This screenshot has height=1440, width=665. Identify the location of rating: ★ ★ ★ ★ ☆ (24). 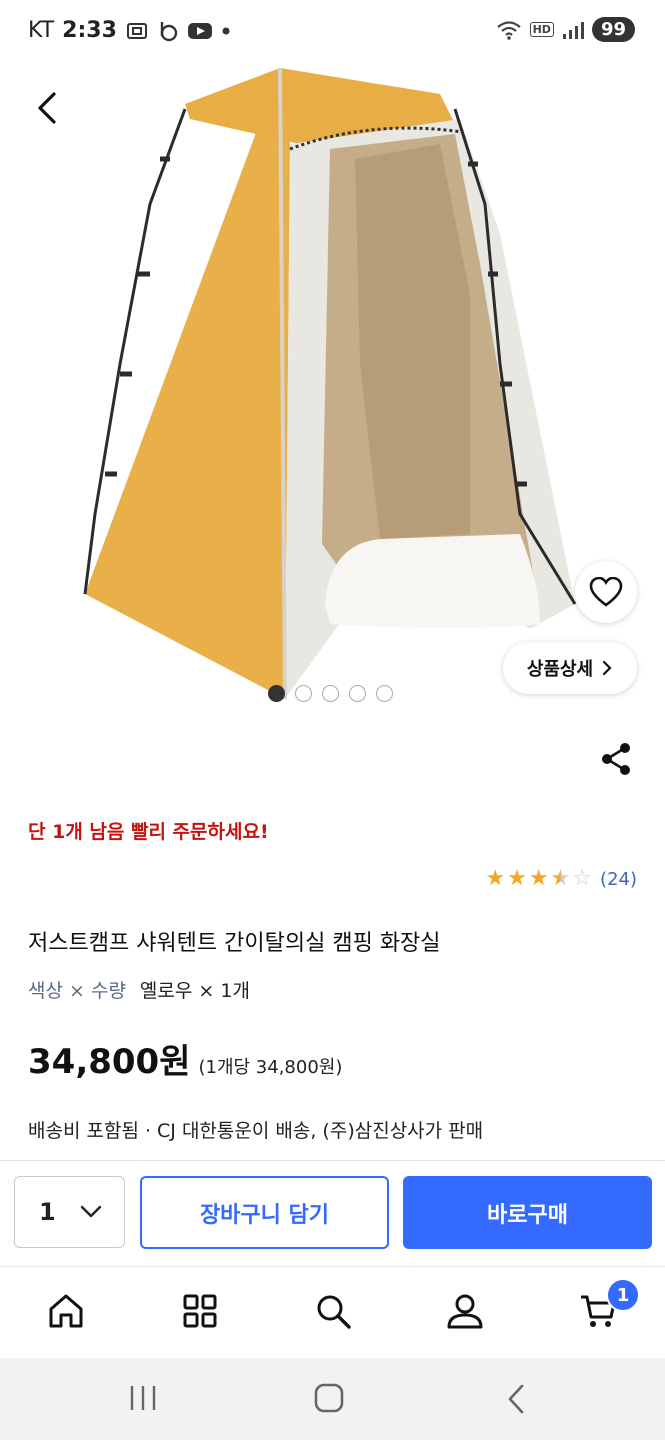
(561, 879).